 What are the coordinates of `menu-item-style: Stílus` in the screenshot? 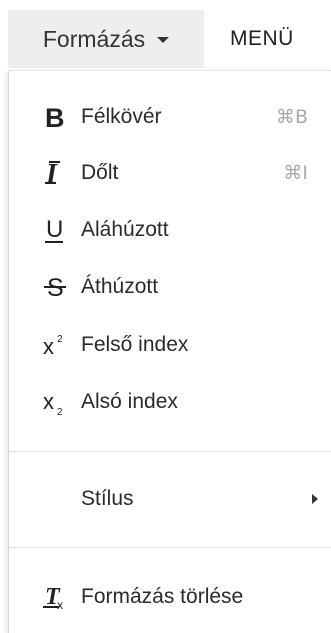 It's located at (170, 499).